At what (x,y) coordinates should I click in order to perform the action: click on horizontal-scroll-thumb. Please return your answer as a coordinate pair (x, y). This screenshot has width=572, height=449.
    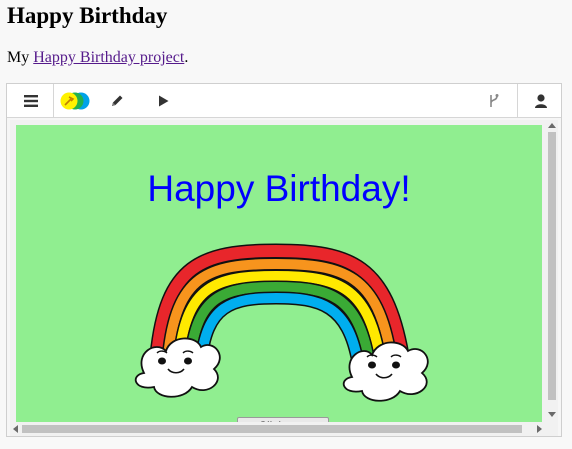
    Looking at the image, I should click on (272, 429).